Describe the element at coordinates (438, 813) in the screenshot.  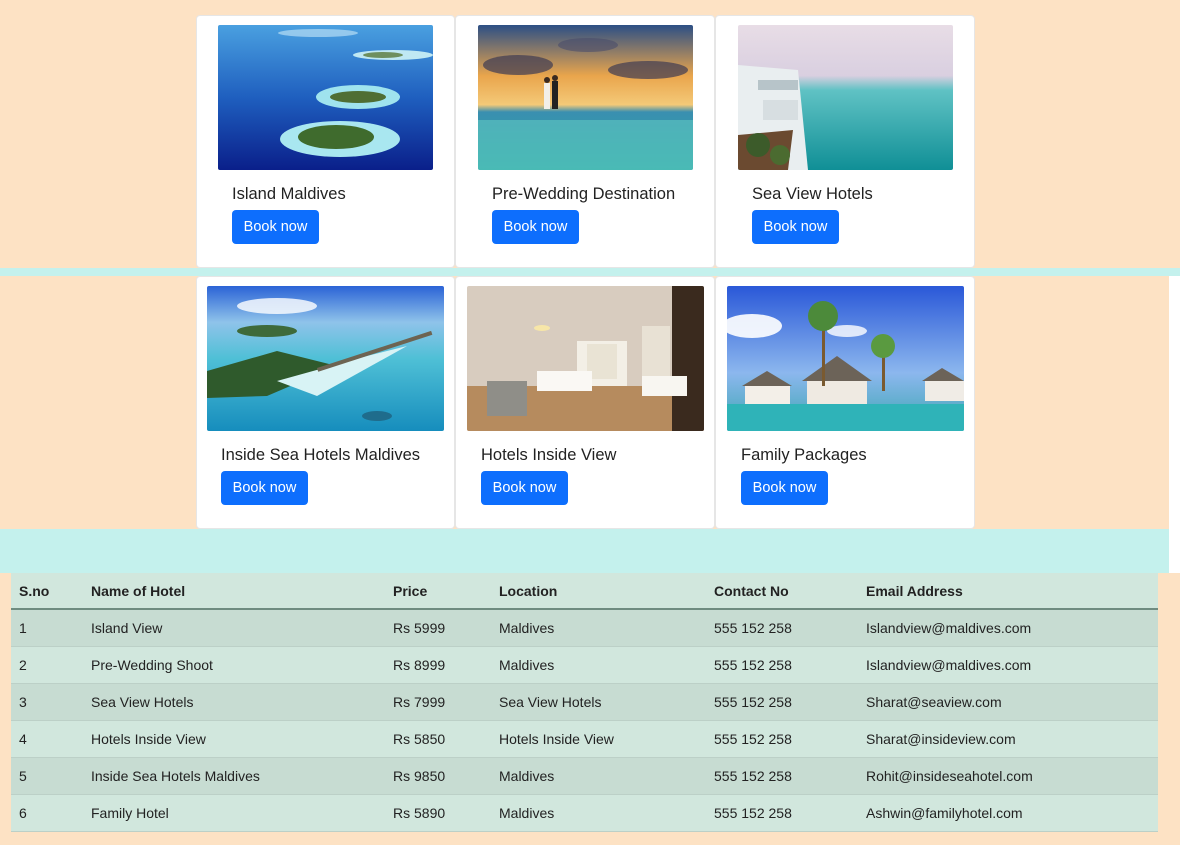
I see `table-cell: Rs 5890` at that location.